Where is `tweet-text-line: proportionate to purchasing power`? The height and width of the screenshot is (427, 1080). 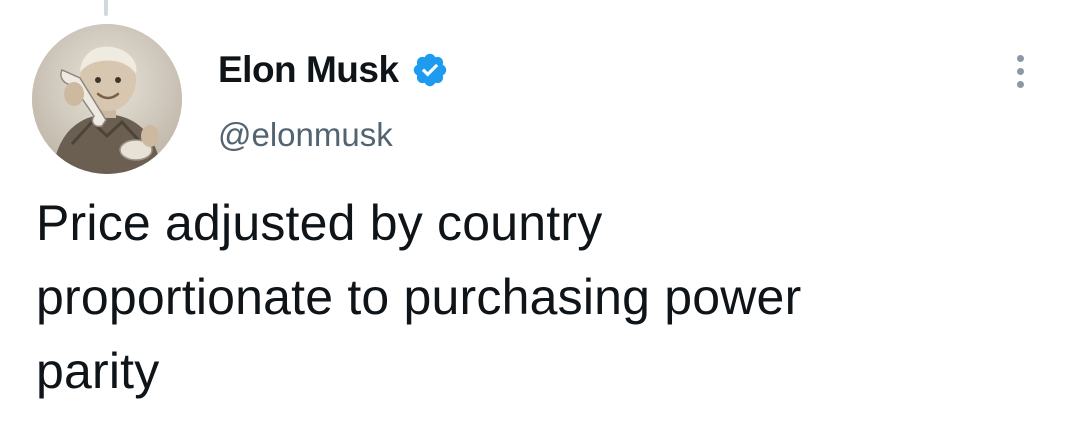
tweet-text-line: proportionate to purchasing power is located at coordinates (419, 297).